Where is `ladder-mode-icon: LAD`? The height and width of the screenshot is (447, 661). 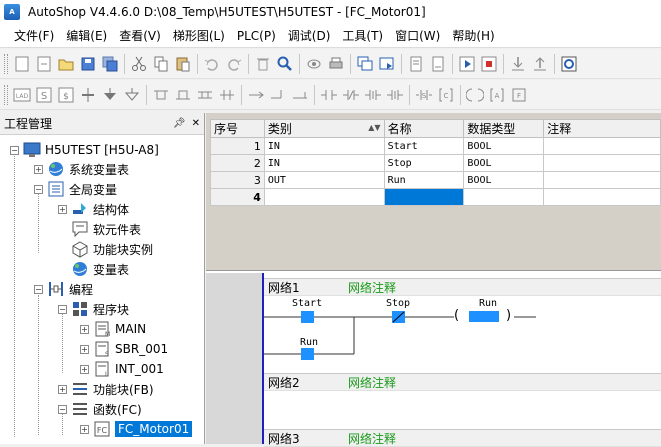
ladder-mode-icon: LAD is located at coordinates (22, 95).